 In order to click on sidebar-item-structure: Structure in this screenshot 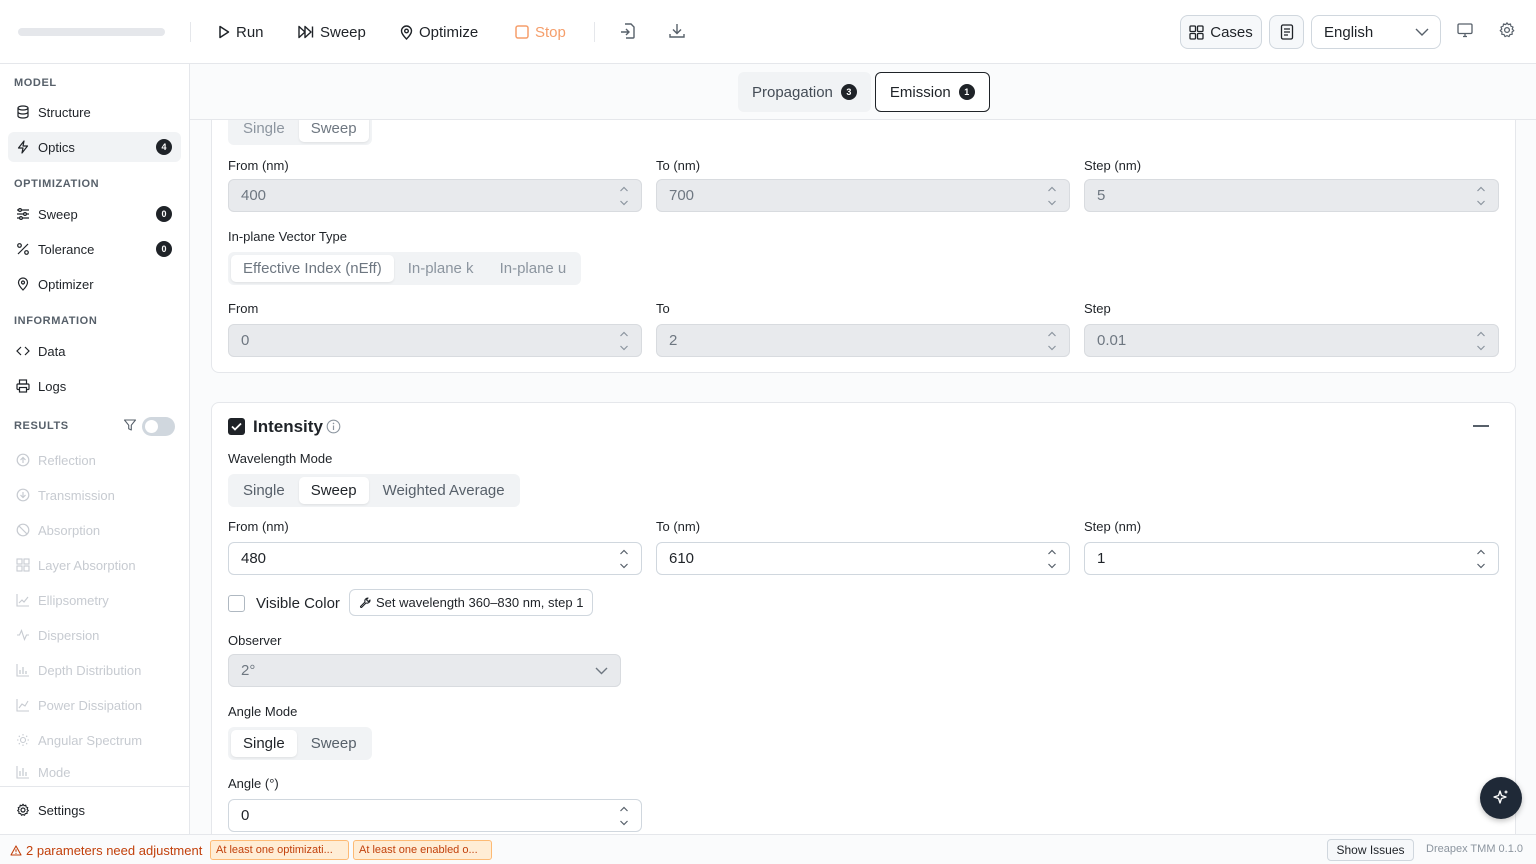, I will do `click(94, 112)`.